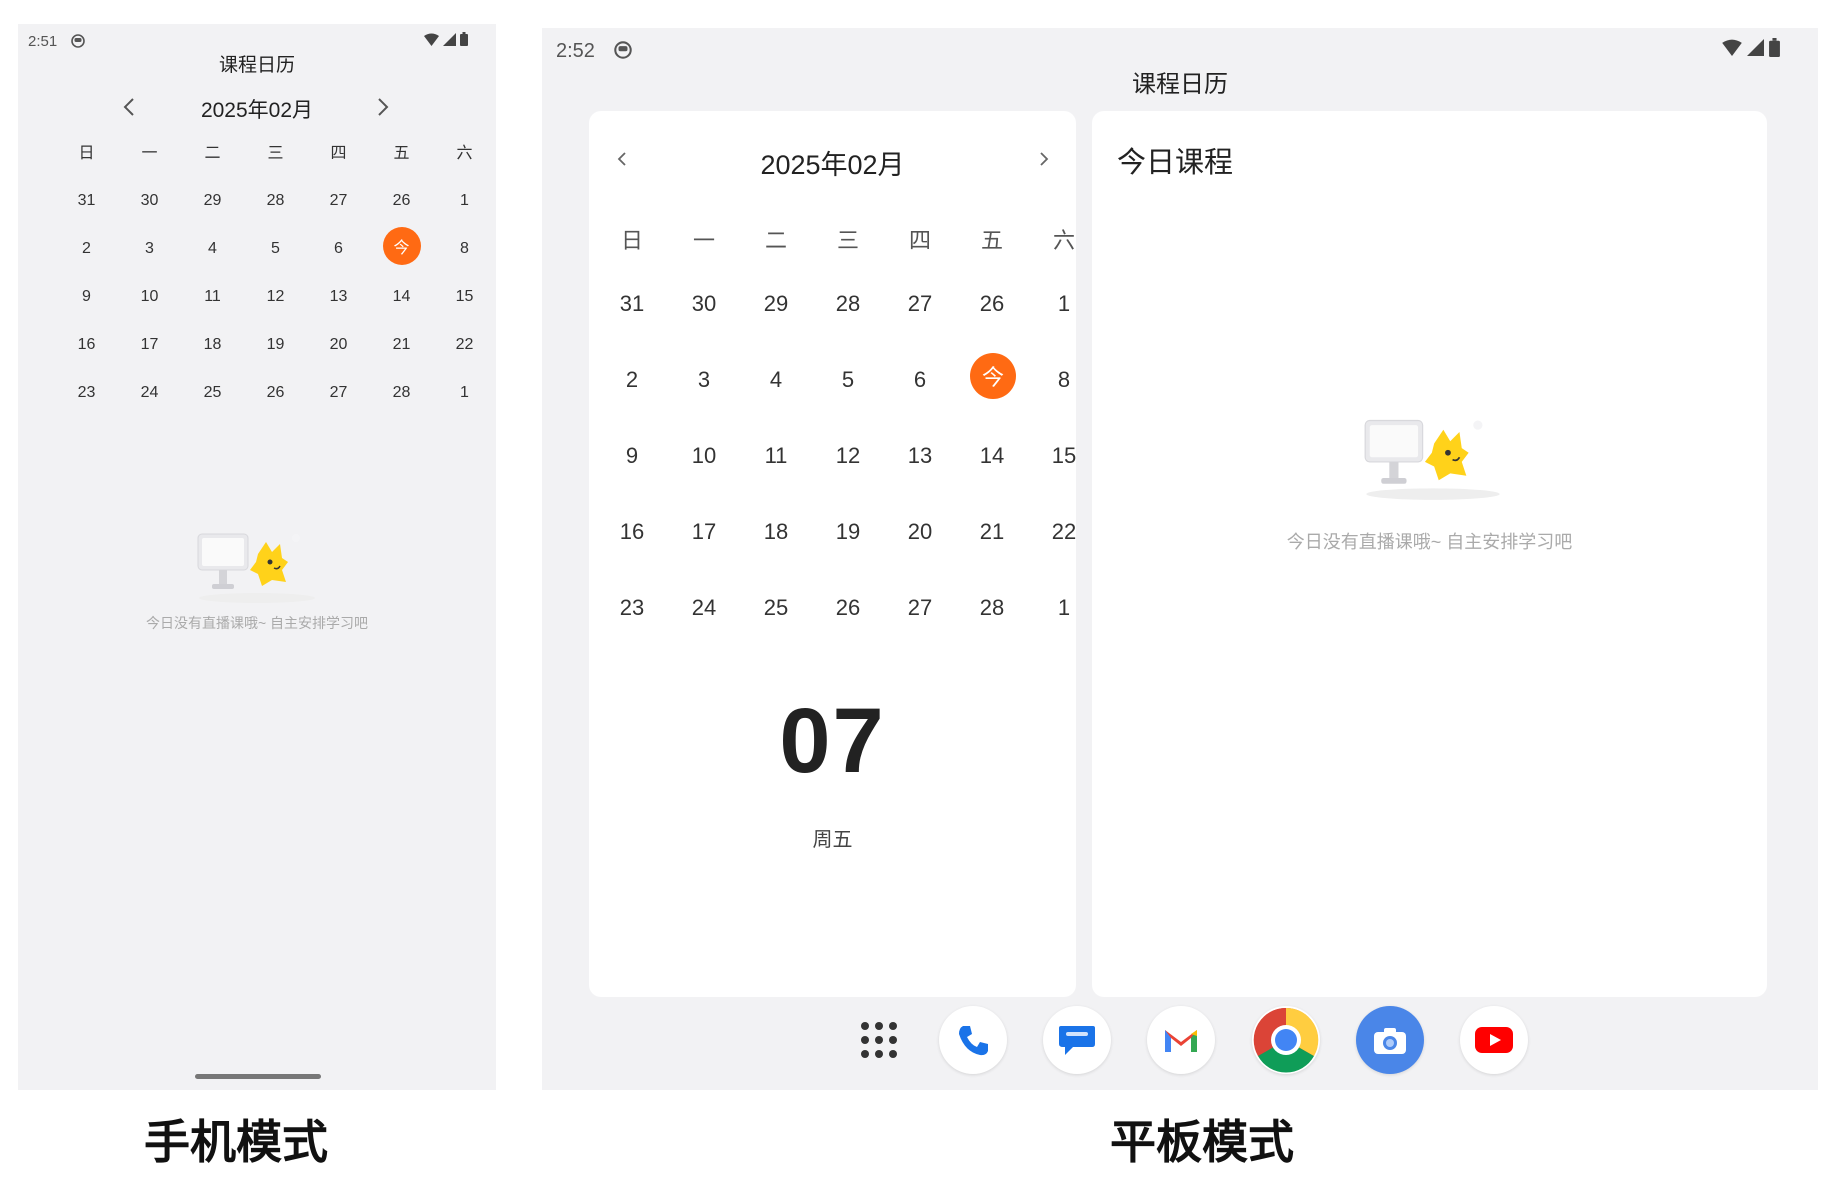 Image resolution: width=1832 pixels, height=1182 pixels. What do you see at coordinates (1202, 1142) in the screenshot?
I see `tablet-mode-caption: 平板模式` at bounding box center [1202, 1142].